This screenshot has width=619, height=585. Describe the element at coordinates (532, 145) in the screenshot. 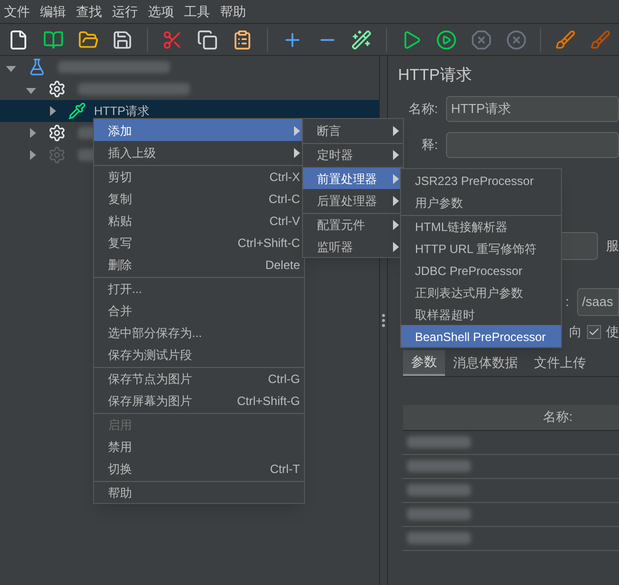

I see `comment-field` at that location.